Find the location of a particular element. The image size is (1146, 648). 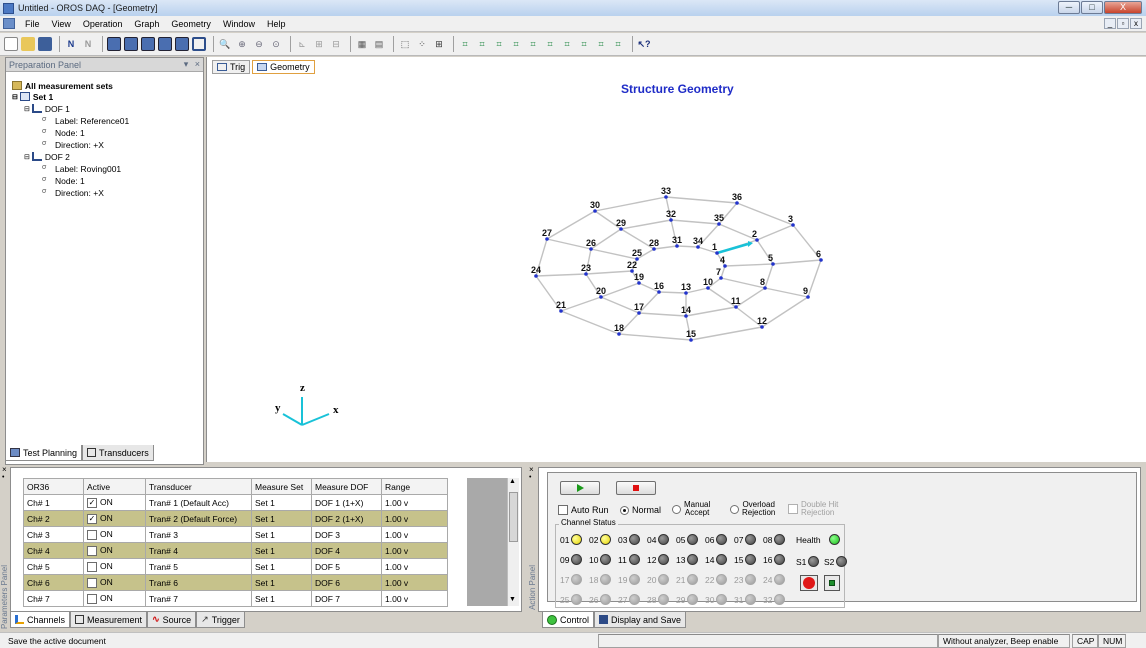

tab-channels: Channels is located at coordinates (40, 620).